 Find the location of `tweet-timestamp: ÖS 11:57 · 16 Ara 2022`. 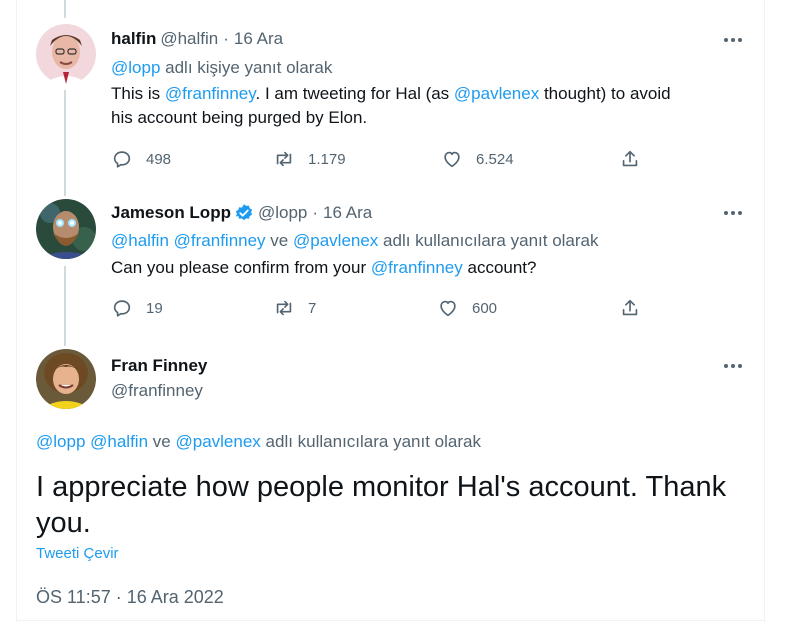

tweet-timestamp: ÖS 11:57 · 16 Ara 2022 is located at coordinates (130, 597).